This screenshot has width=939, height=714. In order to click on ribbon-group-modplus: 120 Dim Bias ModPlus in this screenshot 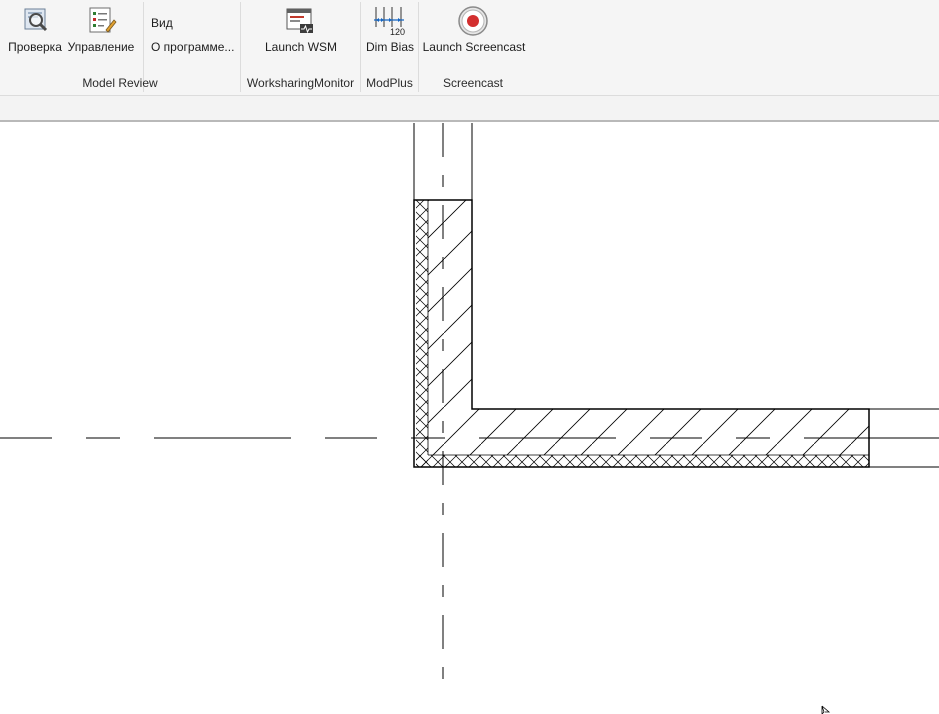, I will do `click(389, 47)`.